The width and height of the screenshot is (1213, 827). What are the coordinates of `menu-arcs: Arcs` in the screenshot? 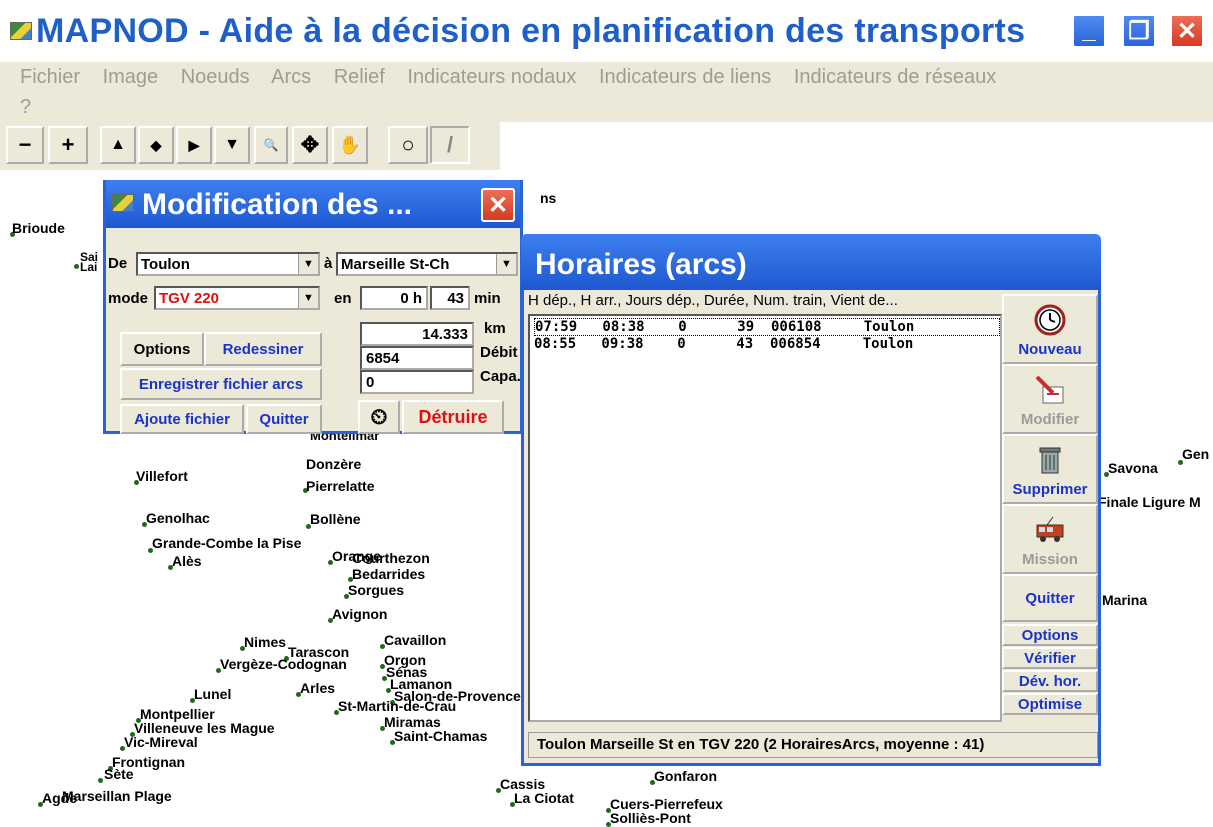 It's located at (291, 77).